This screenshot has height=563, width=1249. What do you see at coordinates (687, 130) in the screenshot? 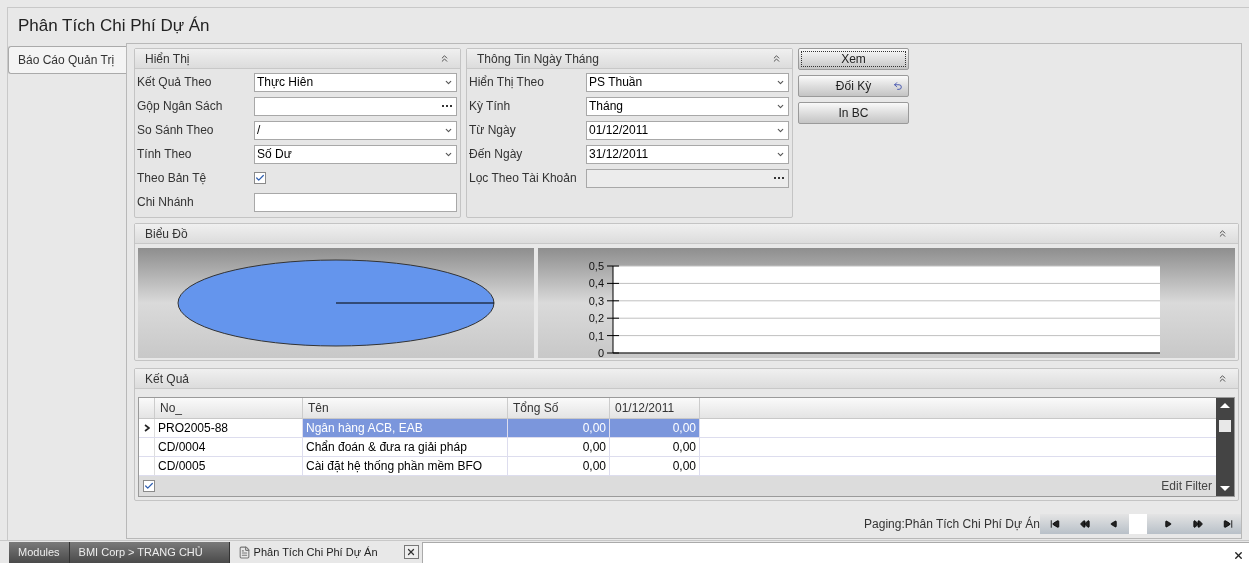
I see `dropdown-field: 01/12/2011` at bounding box center [687, 130].